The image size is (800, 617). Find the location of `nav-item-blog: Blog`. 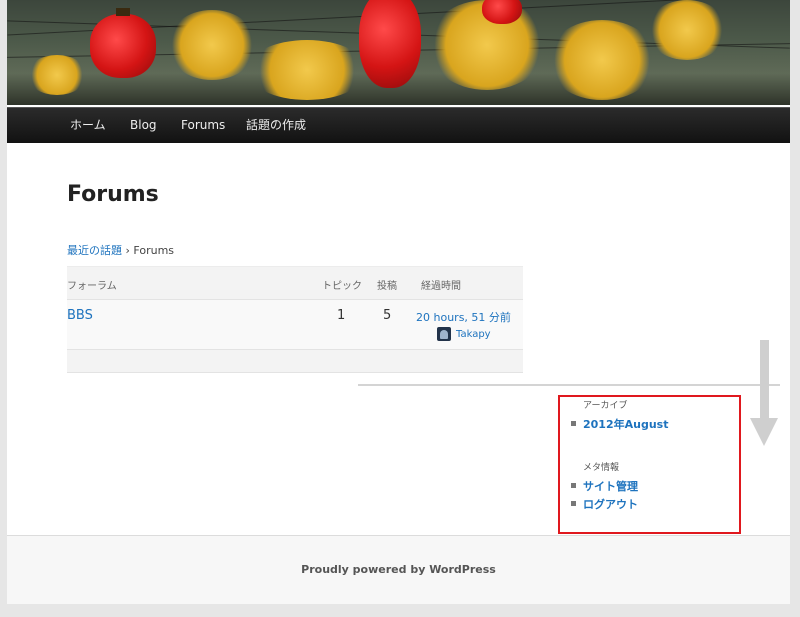

nav-item-blog: Blog is located at coordinates (143, 125).